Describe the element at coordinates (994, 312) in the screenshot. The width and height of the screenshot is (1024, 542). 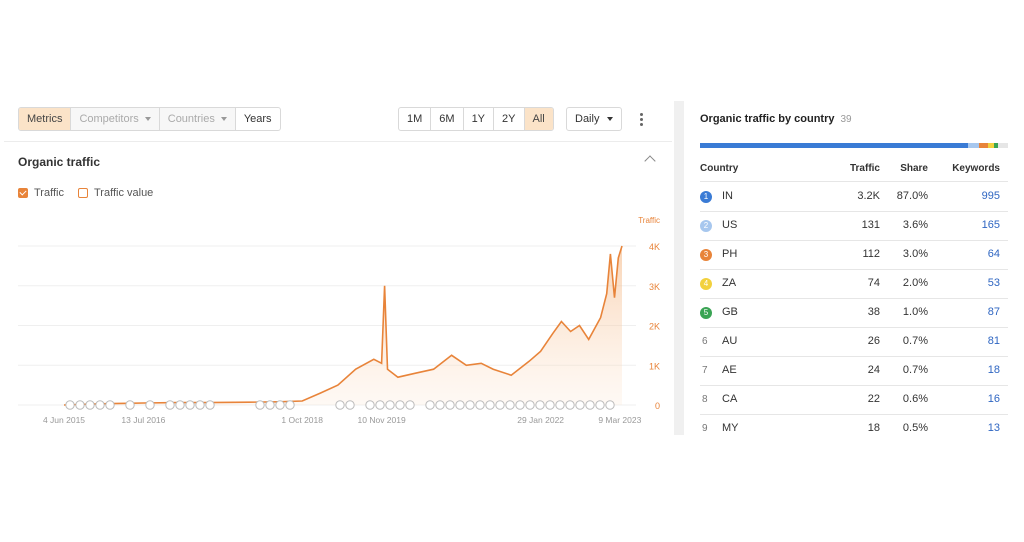
I see `keywords-link: 87` at that location.